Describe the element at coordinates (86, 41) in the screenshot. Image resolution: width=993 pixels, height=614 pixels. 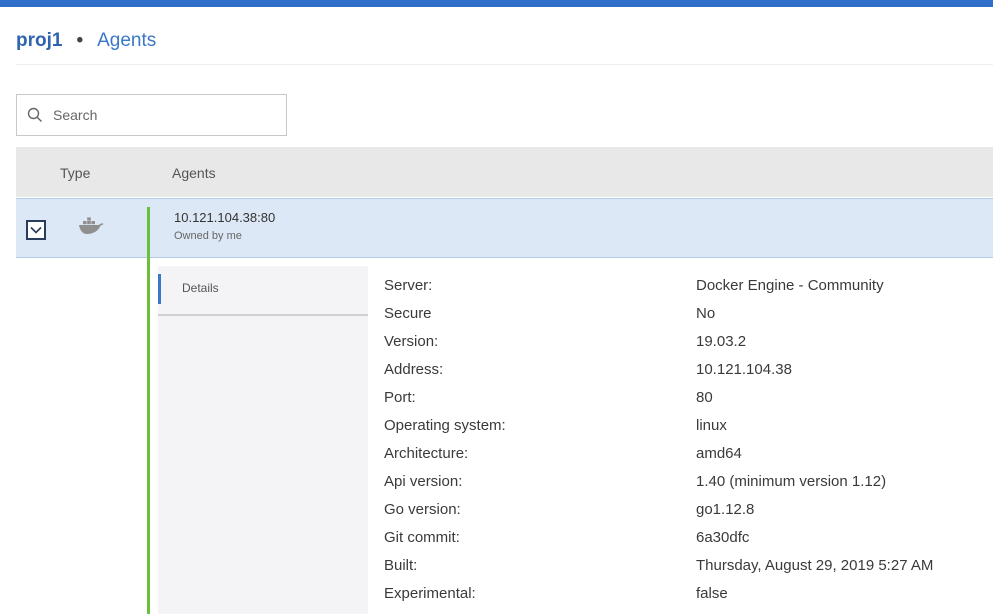
I see `breadcrumb: proj1 • Agents` at that location.